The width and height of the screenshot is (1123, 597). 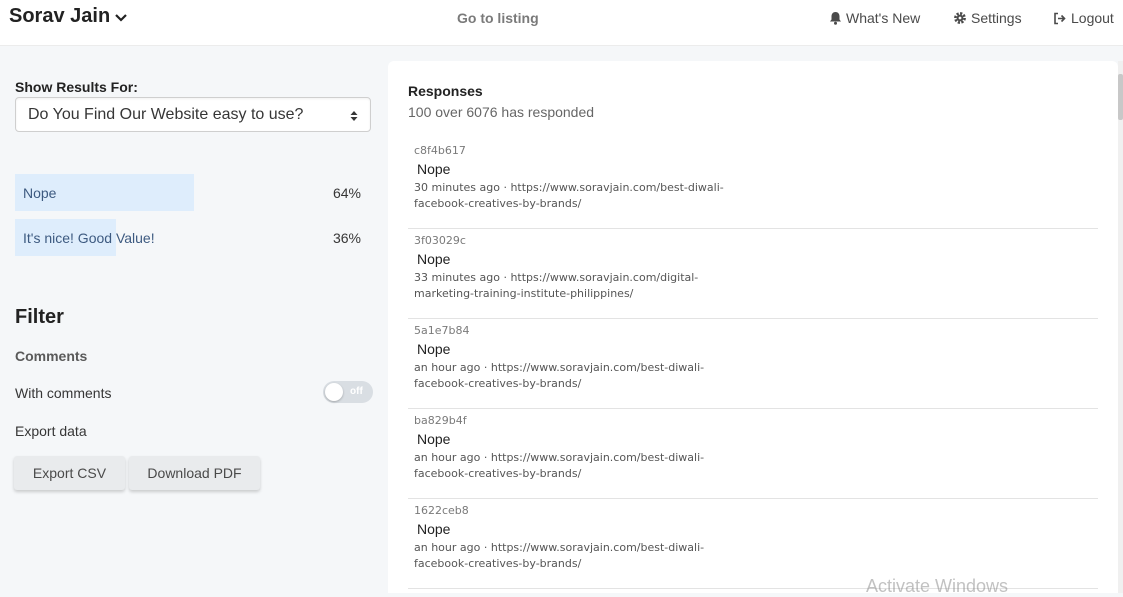 I want to click on go-to-listing-link: Go to listing, so click(x=498, y=18).